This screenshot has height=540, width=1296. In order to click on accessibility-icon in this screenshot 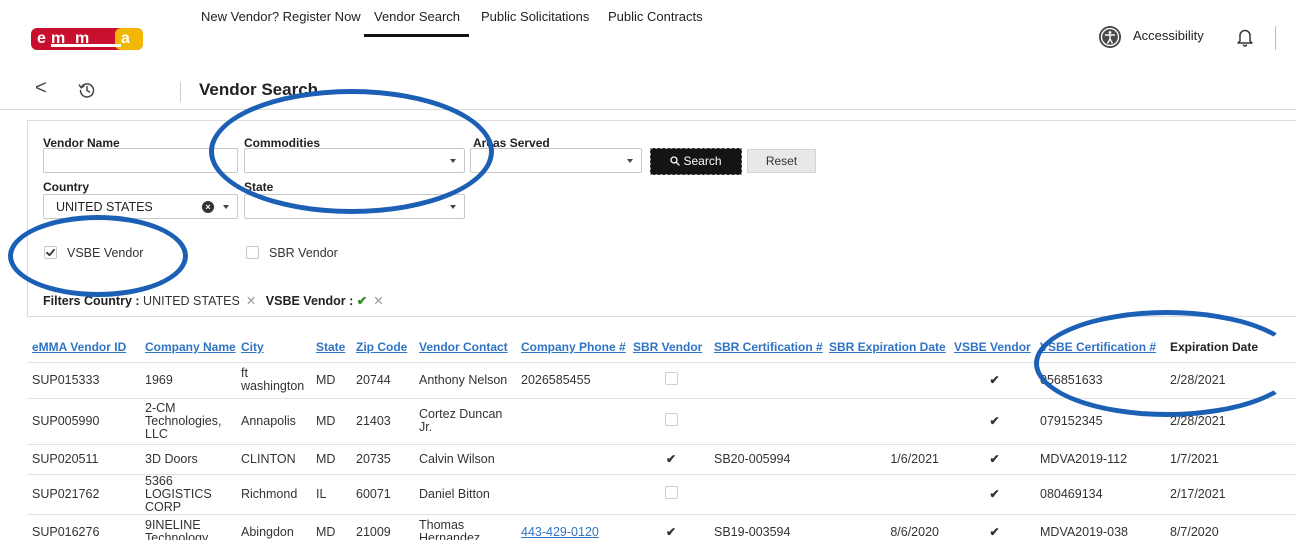, I will do `click(1110, 37)`.